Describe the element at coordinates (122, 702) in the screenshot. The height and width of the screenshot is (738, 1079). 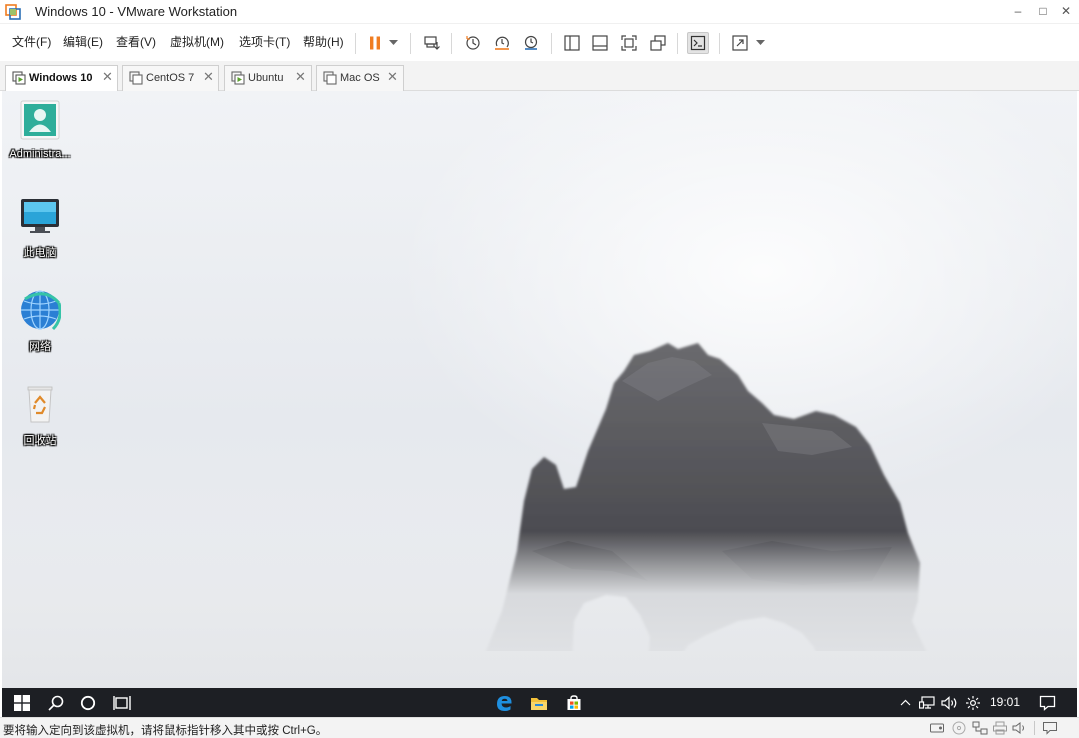
I see `task-view-icon` at that location.